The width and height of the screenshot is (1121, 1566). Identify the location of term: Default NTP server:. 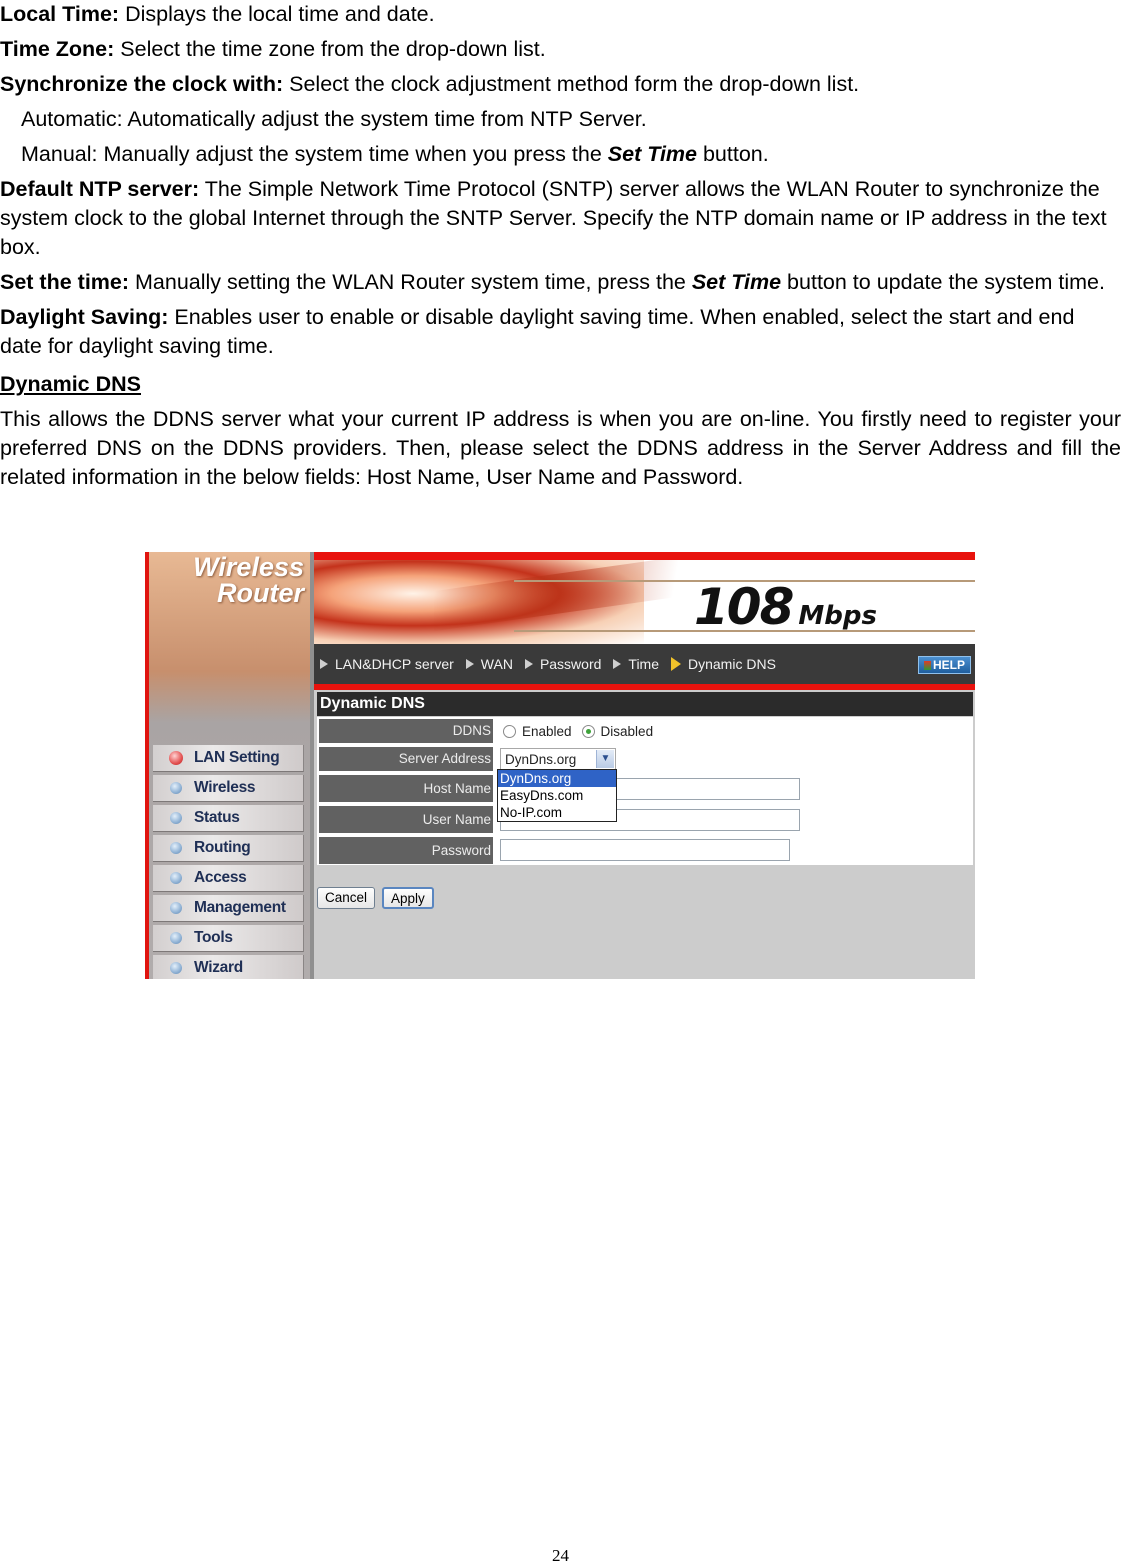
(100, 189).